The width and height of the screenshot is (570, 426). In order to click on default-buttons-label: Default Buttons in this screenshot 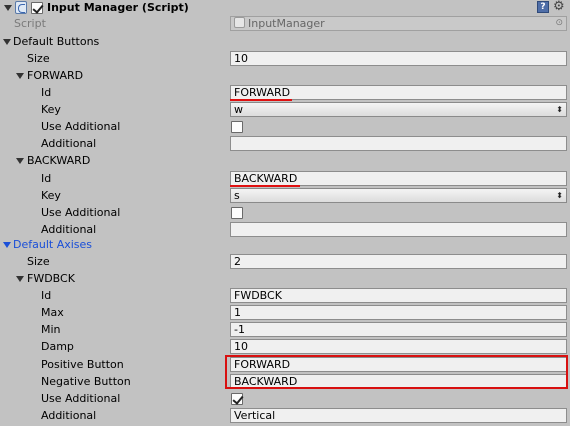, I will do `click(56, 41)`.